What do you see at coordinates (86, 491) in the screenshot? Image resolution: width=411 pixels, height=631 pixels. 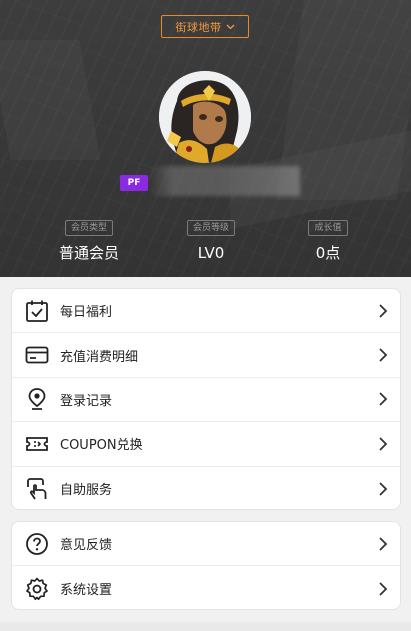 I see `menu-item-label: 自助服务` at bounding box center [86, 491].